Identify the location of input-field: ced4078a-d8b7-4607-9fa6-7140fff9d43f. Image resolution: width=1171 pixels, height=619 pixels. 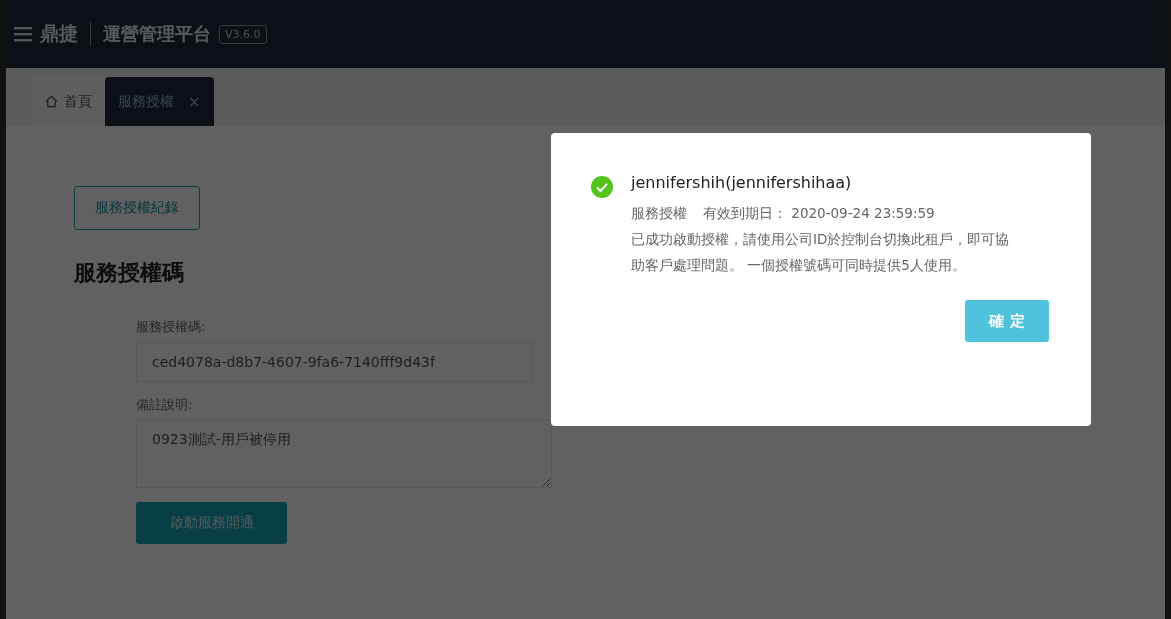
(334, 362).